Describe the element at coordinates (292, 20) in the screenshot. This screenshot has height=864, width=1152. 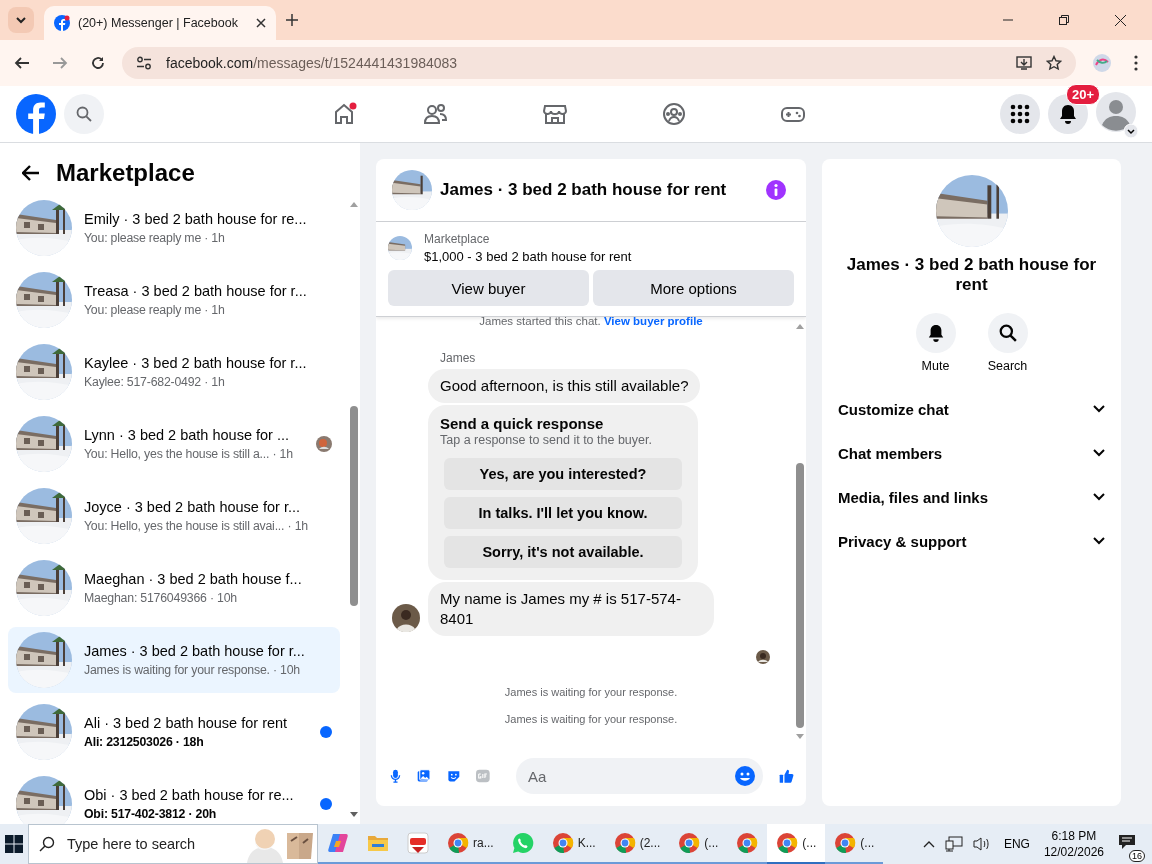
I see `new-tab-icon` at that location.